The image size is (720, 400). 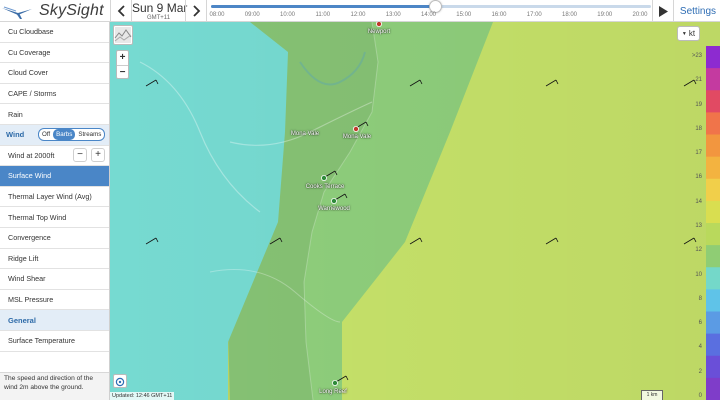 I want to click on sidebar-item-thermal-top-wind: Thermal Top Wind, so click(x=54, y=217).